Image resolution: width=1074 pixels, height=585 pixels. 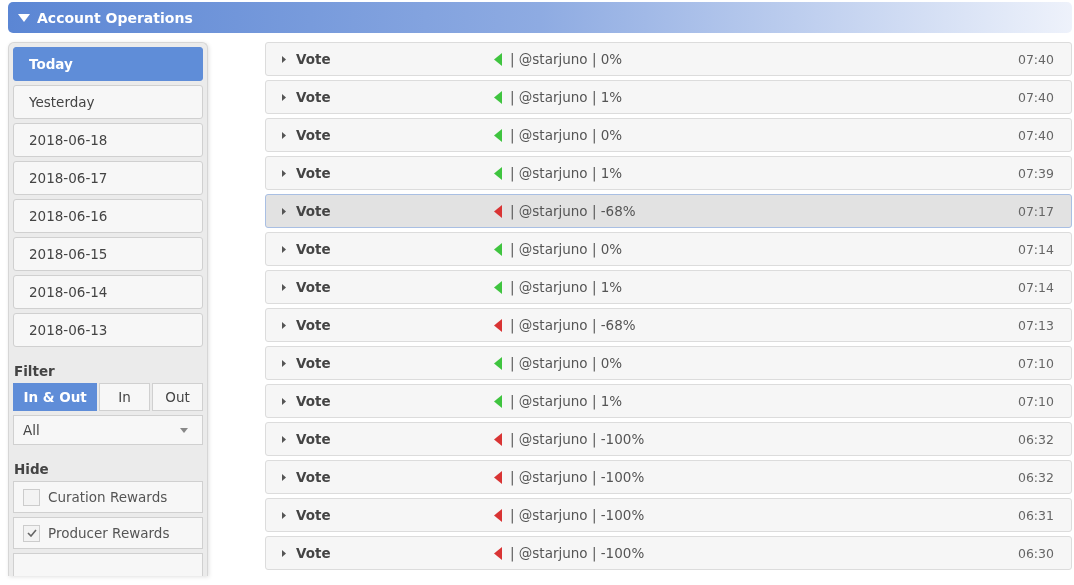 What do you see at coordinates (32, 469) in the screenshot?
I see `section-title: Hide` at bounding box center [32, 469].